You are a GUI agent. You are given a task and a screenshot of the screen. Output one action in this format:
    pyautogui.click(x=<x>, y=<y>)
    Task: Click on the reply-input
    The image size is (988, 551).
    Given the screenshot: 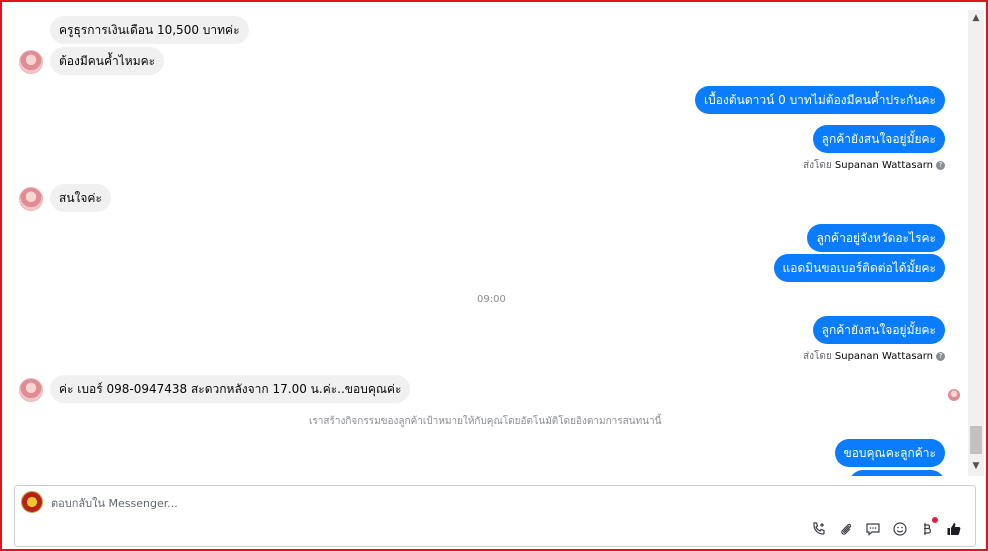 What is the action you would take?
    pyautogui.click(x=351, y=503)
    